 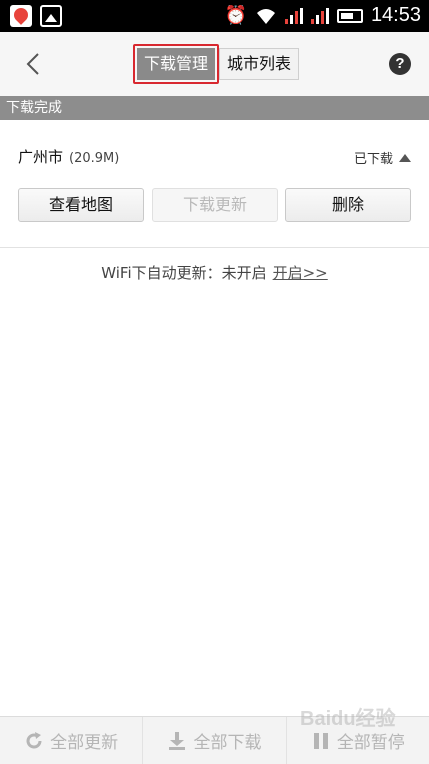 What do you see at coordinates (41, 157) in the screenshot?
I see `city-name: 广州市` at bounding box center [41, 157].